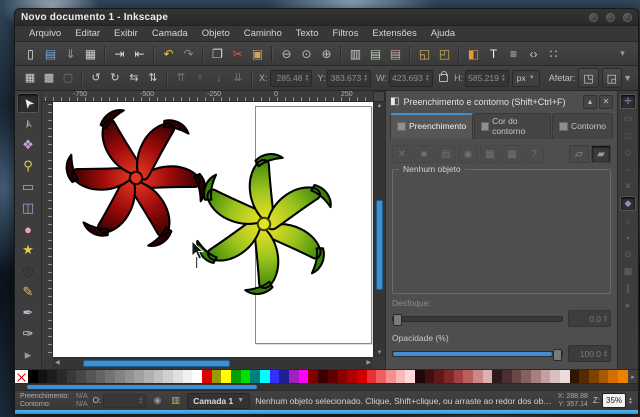 The height and width of the screenshot is (417, 640). Describe the element at coordinates (28, 229) in the screenshot. I see `ellipse-tool: ●` at that location.